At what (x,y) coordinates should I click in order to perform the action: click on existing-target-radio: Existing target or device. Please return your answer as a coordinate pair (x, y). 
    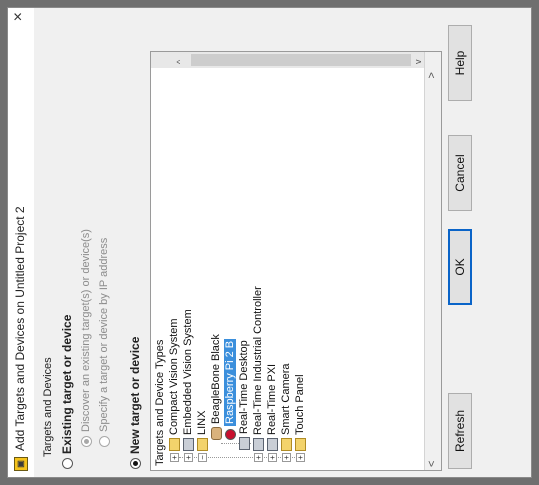
    Looking at the image, I should click on (67, 392).